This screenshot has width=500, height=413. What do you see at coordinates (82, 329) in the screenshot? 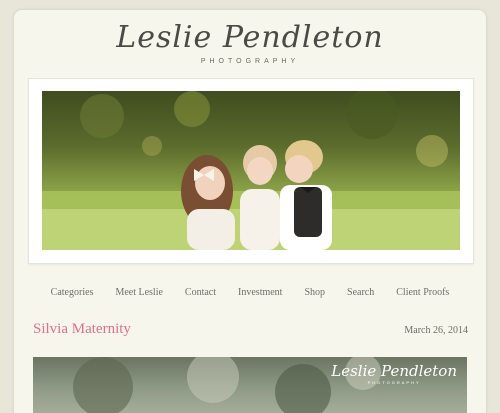
I see `post-title: Silvia Maternity` at bounding box center [82, 329].